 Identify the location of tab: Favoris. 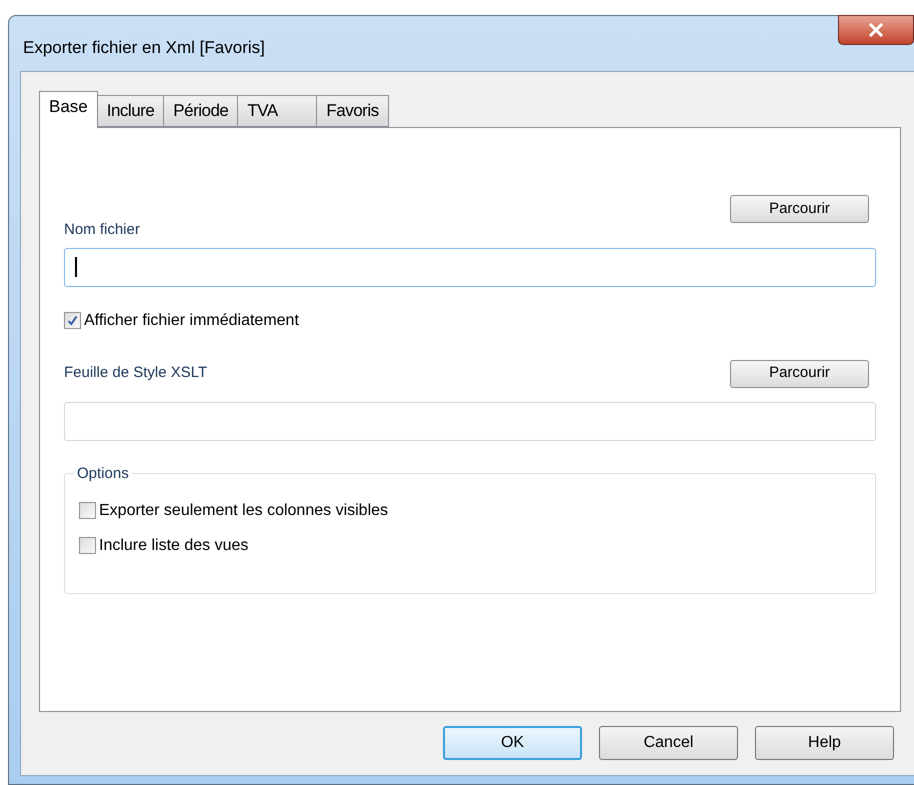
(352, 111).